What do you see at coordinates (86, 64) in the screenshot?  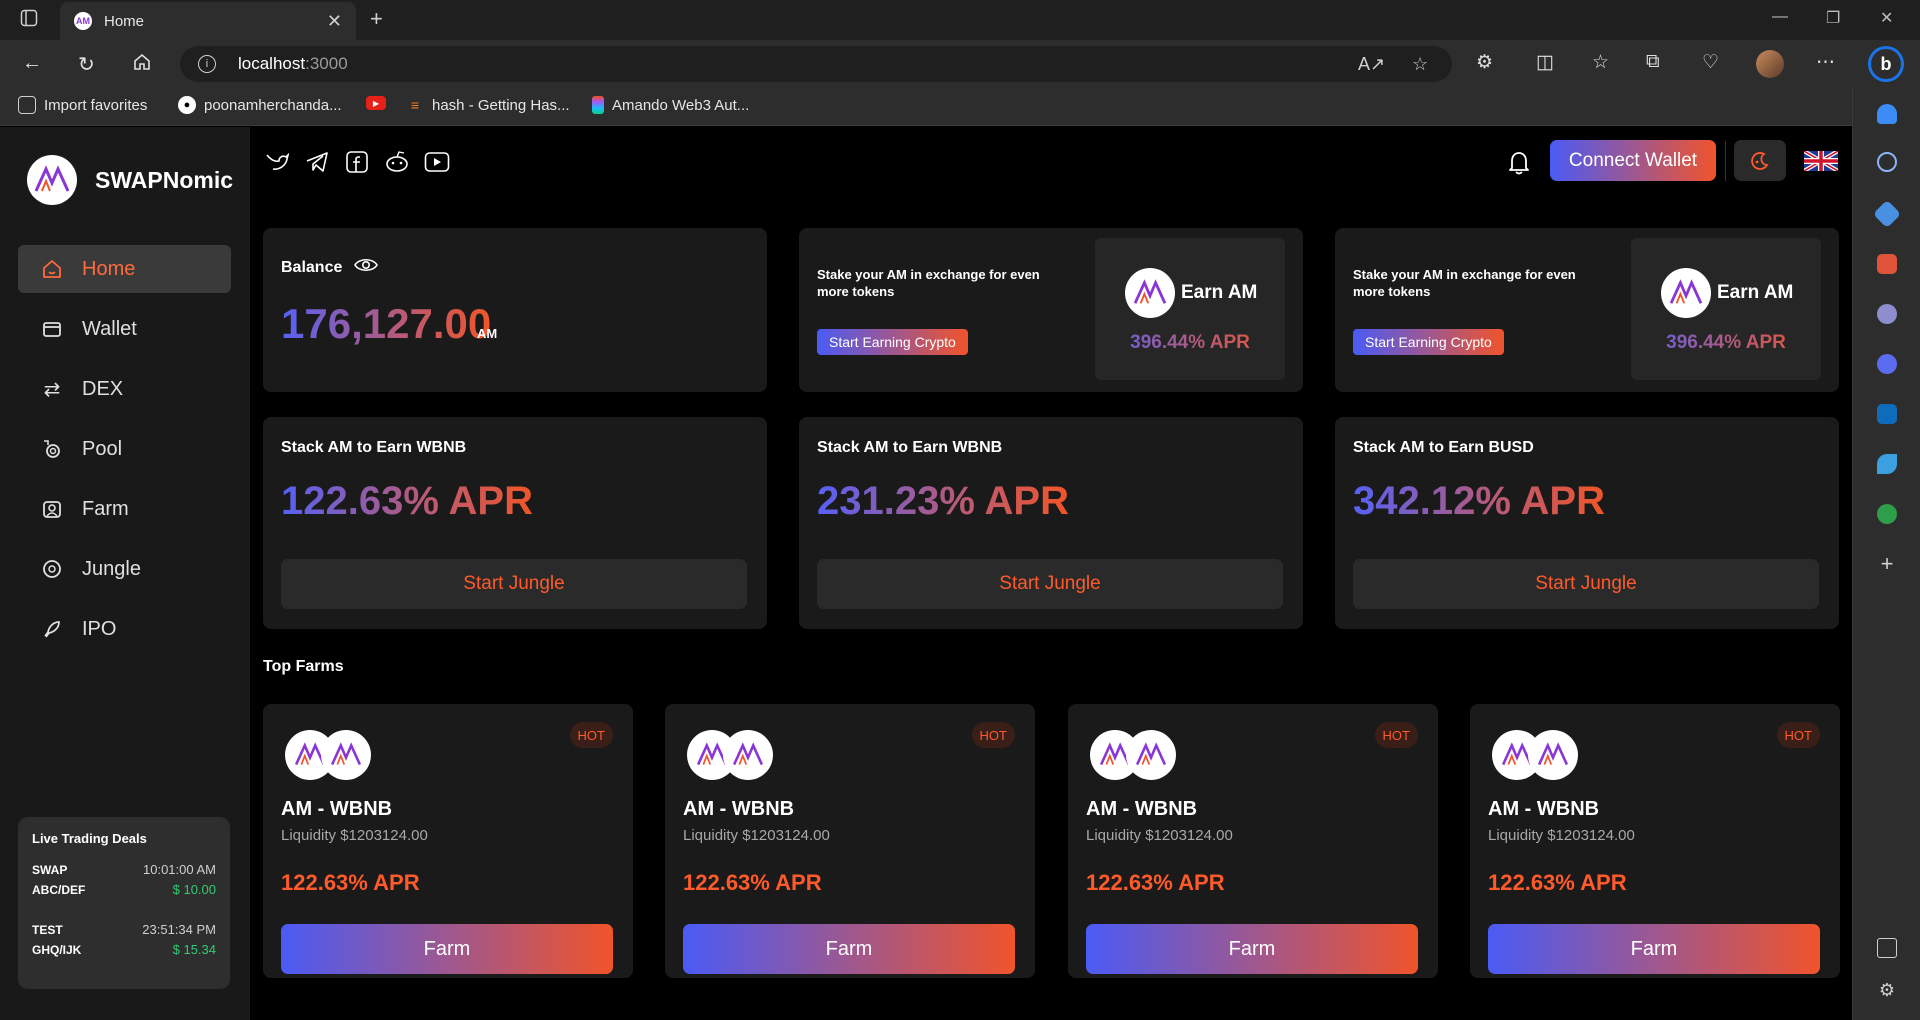 I see `refresh-icon: ↻` at bounding box center [86, 64].